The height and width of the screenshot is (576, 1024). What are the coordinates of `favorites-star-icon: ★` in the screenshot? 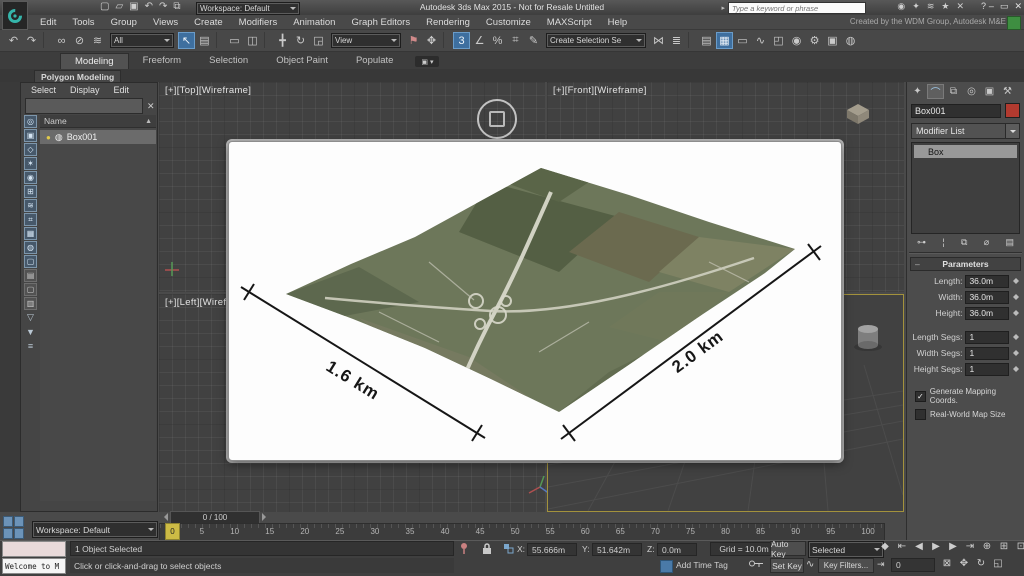 It's located at (945, 6).